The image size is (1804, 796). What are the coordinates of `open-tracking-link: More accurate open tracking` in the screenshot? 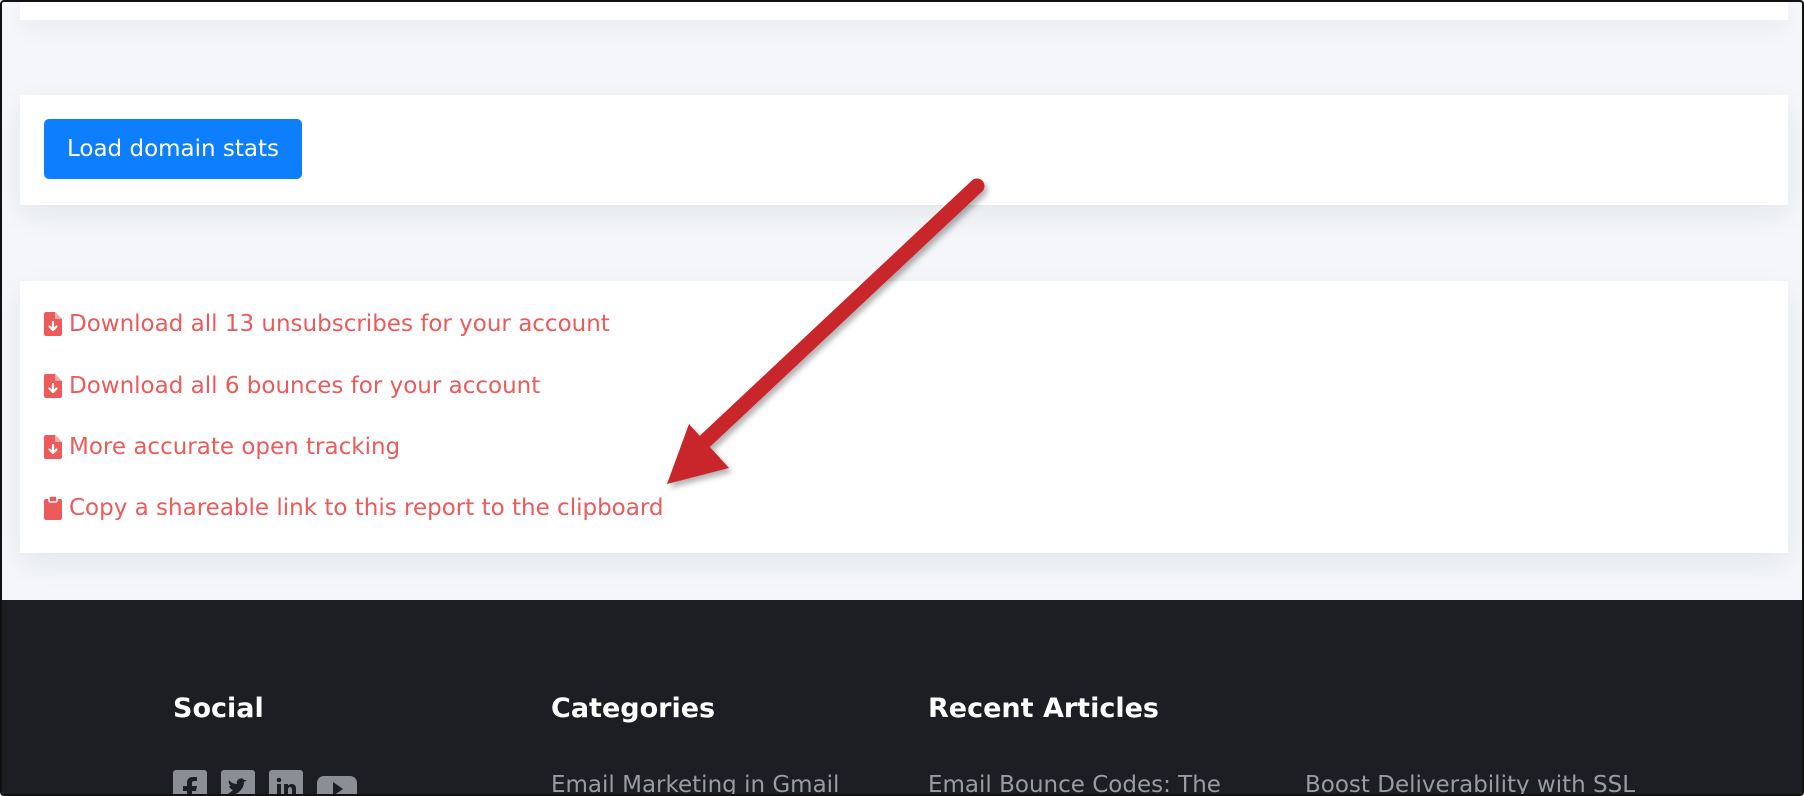 It's located at (222, 447).